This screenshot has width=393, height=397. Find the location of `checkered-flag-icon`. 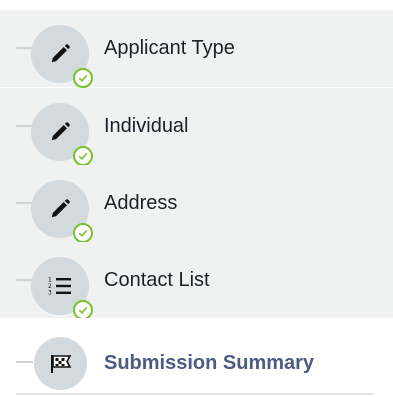

checkered-flag-icon is located at coordinates (60, 363).